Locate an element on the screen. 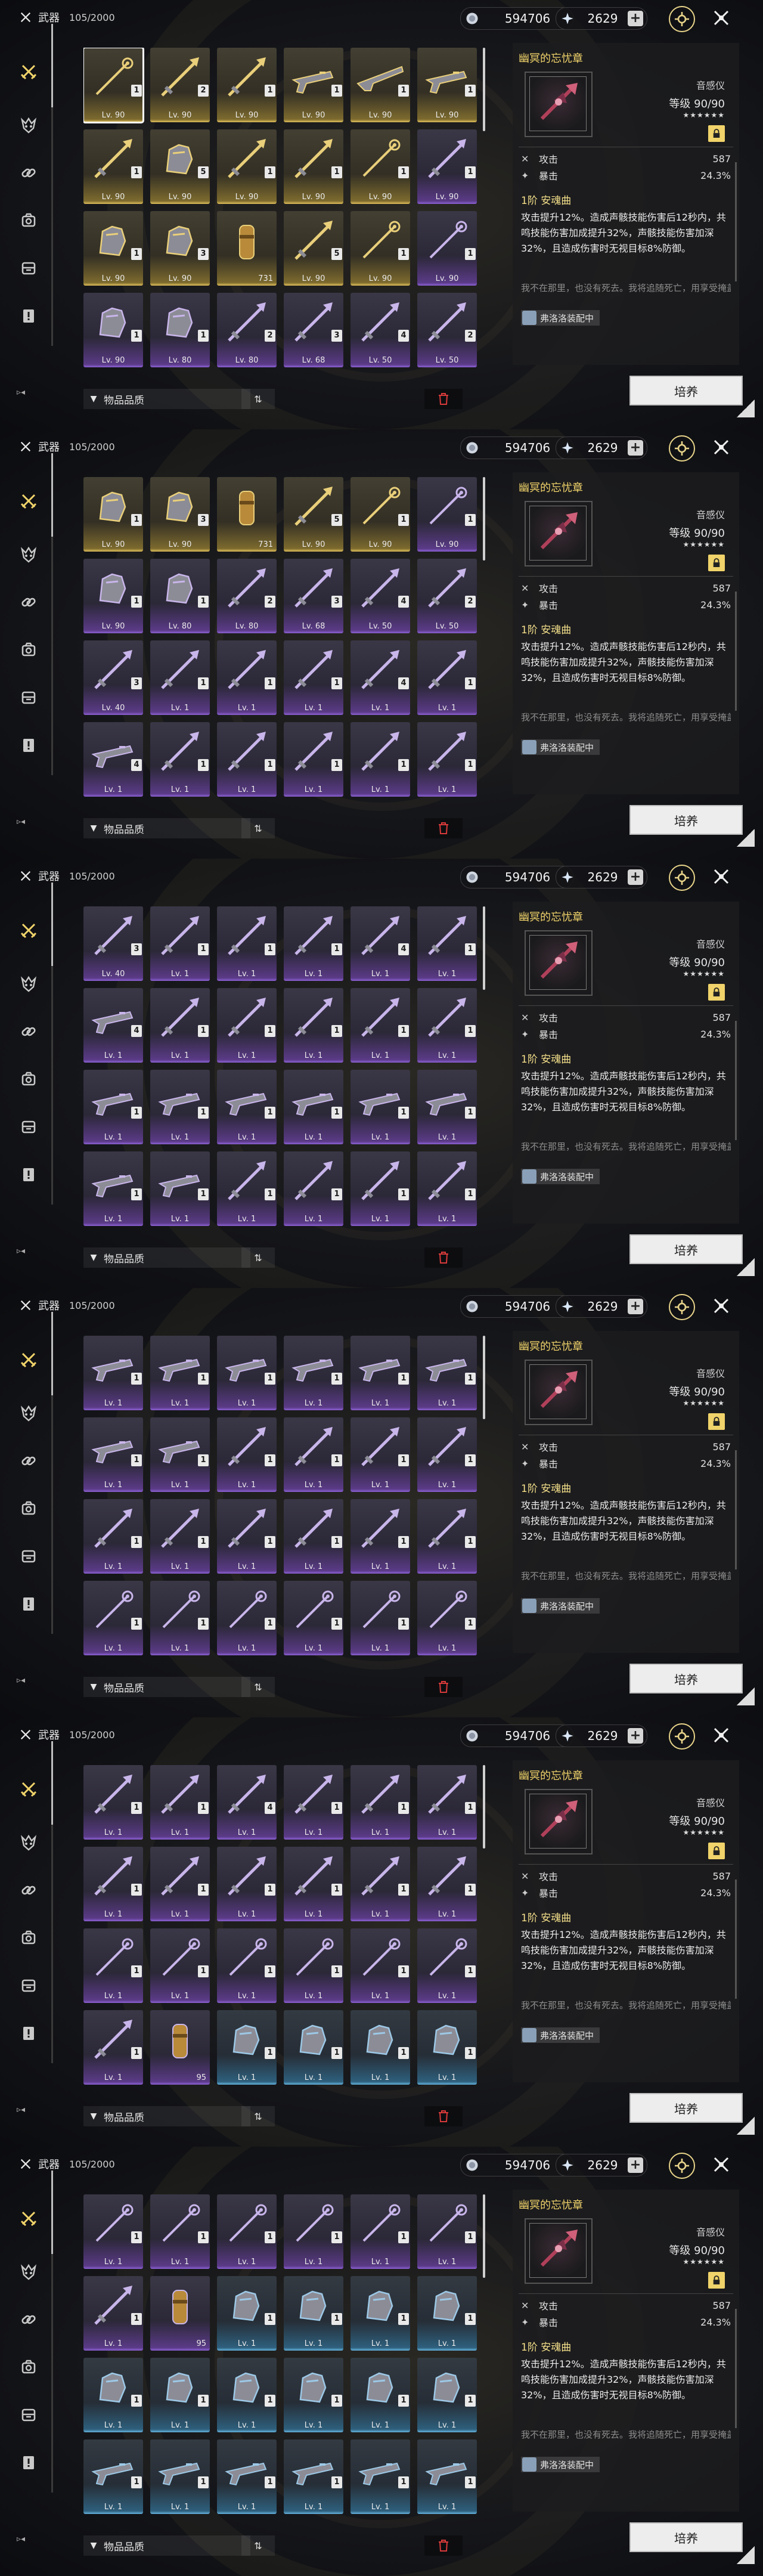  sidebar-item-devices is located at coordinates (29, 1938).